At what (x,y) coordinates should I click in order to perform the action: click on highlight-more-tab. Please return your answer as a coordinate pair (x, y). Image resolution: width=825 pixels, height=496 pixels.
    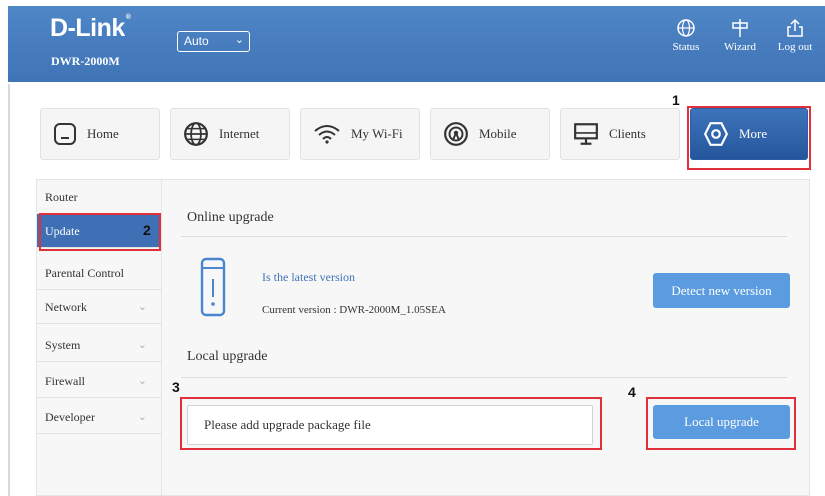
    Looking at the image, I should click on (749, 138).